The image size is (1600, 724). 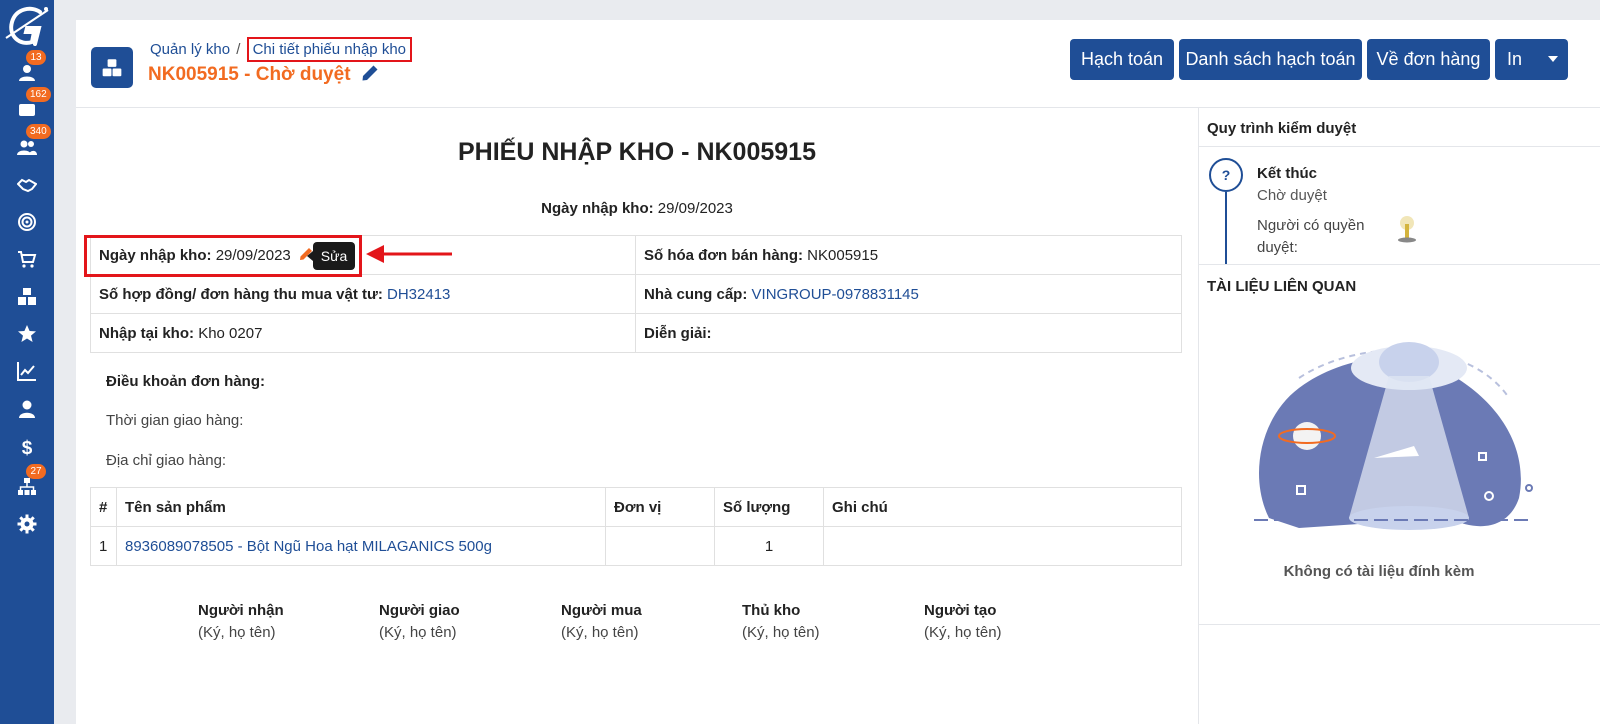 What do you see at coordinates (636, 507) in the screenshot?
I see `table-header-row: # Tên sản phẩm Đơn vị Số lượng Ghi chú` at bounding box center [636, 507].